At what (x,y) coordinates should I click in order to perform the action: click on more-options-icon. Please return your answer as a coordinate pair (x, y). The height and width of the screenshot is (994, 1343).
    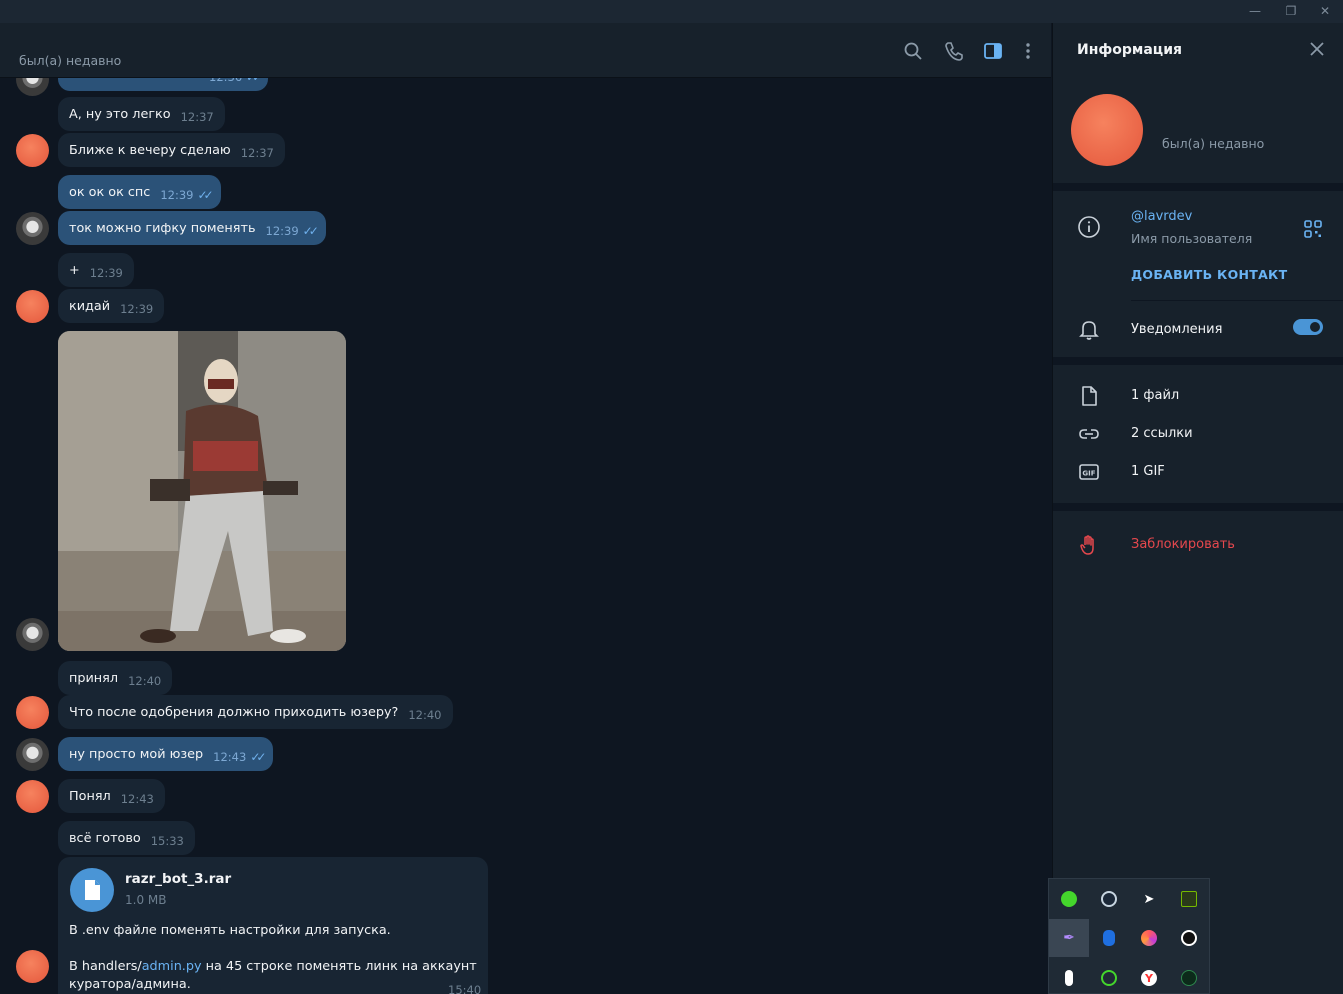
    Looking at the image, I should click on (1028, 51).